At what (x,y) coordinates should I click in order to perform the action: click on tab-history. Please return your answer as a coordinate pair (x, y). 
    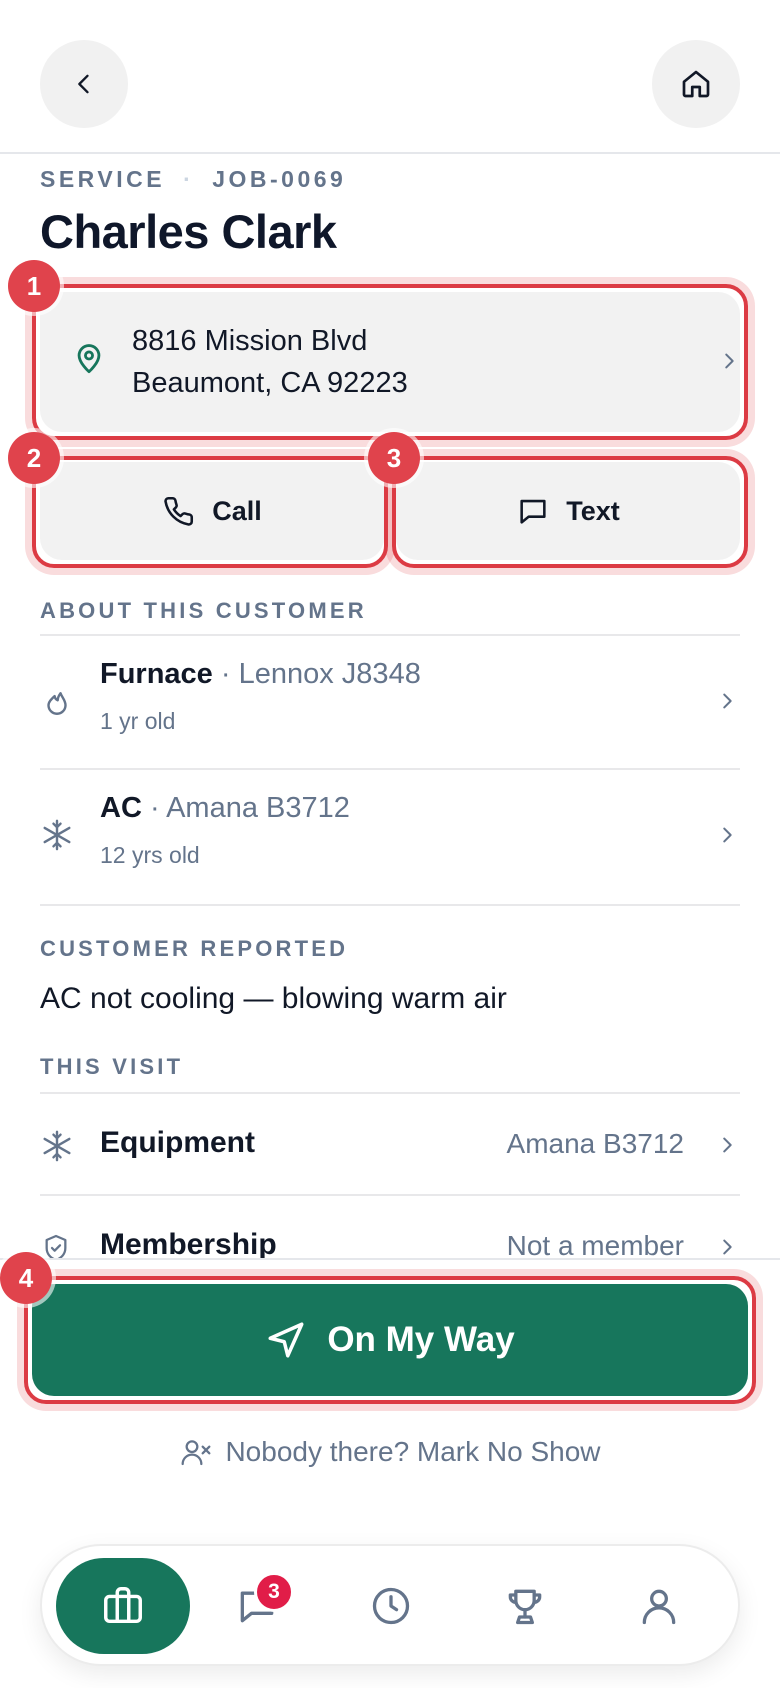
    Looking at the image, I should click on (391, 1606).